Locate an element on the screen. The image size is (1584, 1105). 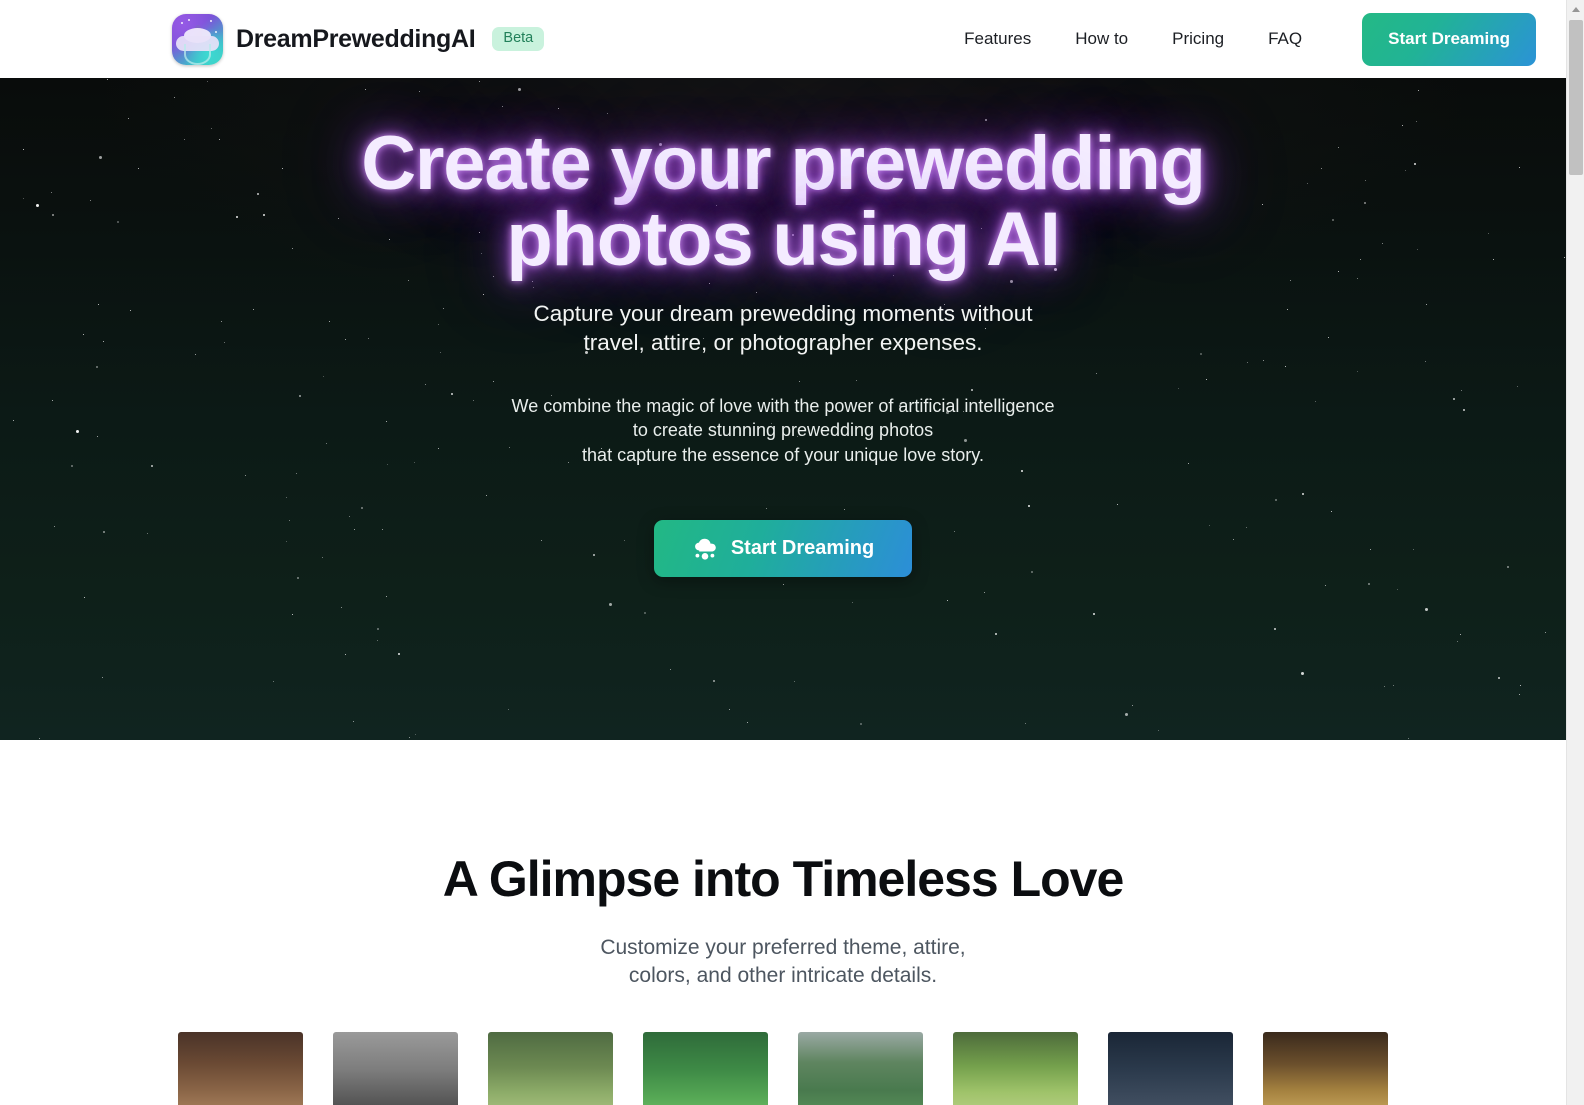
gallery-subtitle-line-1: Customize your preferred theme, attire, is located at coordinates (783, 947).